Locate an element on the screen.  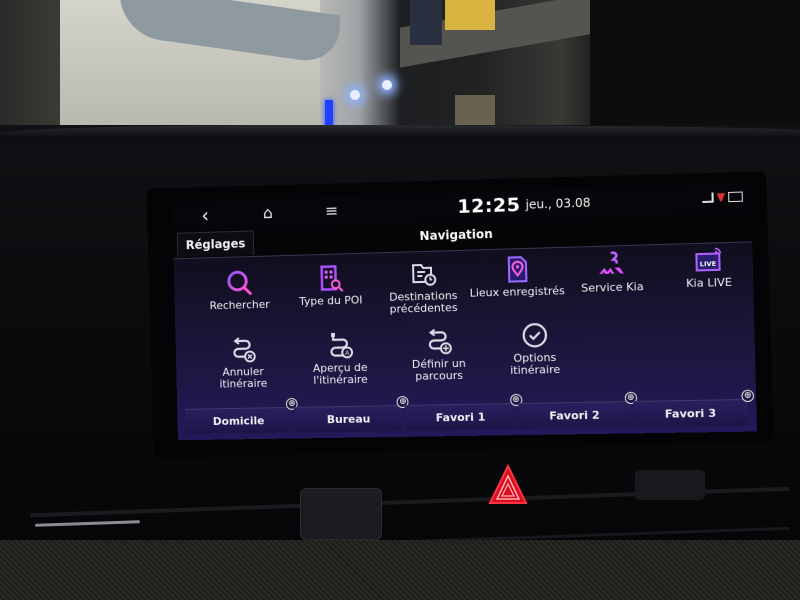
wall-frames is located at coordinates (475, 110).